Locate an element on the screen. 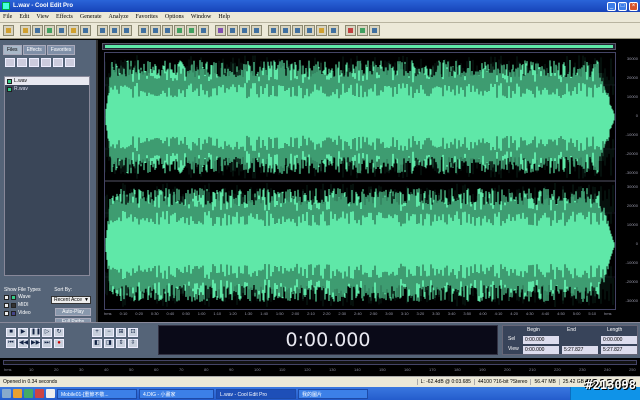 The height and width of the screenshot is (400, 640). edit-file-icon is located at coordinates (46, 62).